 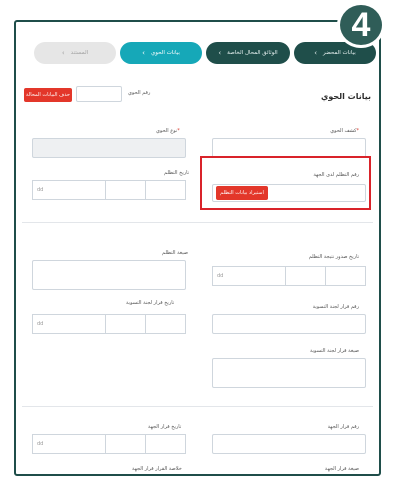 I want to click on appeal-subject-label: صيغة التظلم, so click(x=175, y=253).